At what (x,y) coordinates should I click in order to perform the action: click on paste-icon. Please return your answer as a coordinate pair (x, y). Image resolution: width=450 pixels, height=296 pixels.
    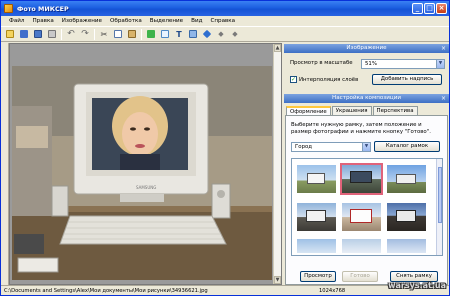
    Looking at the image, I should click on (132, 34).